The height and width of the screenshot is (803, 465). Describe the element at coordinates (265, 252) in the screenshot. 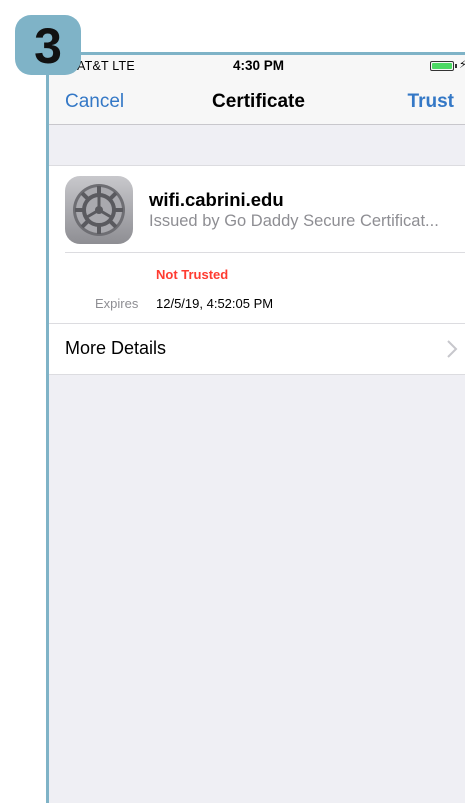

I see `divider` at that location.